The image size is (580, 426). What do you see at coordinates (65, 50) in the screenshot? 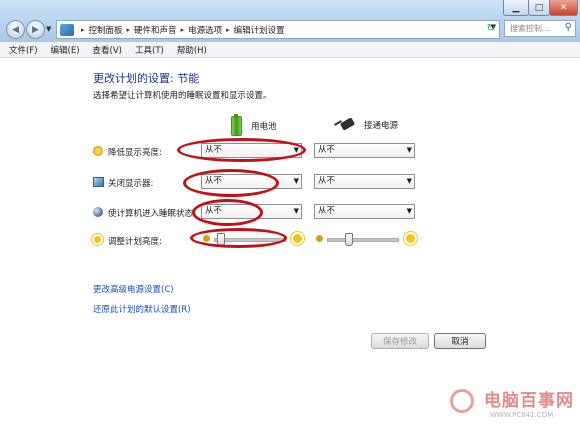
I see `menu-edit: 编辑(E)` at bounding box center [65, 50].